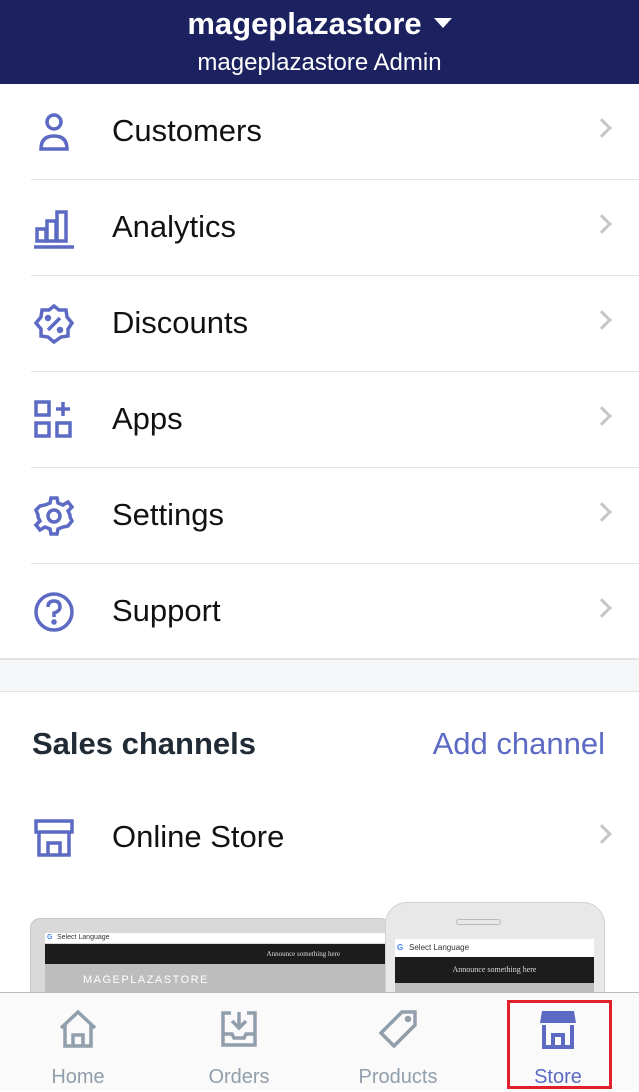 The image size is (639, 1092). Describe the element at coordinates (54, 229) in the screenshot. I see `analytics-icon` at that location.